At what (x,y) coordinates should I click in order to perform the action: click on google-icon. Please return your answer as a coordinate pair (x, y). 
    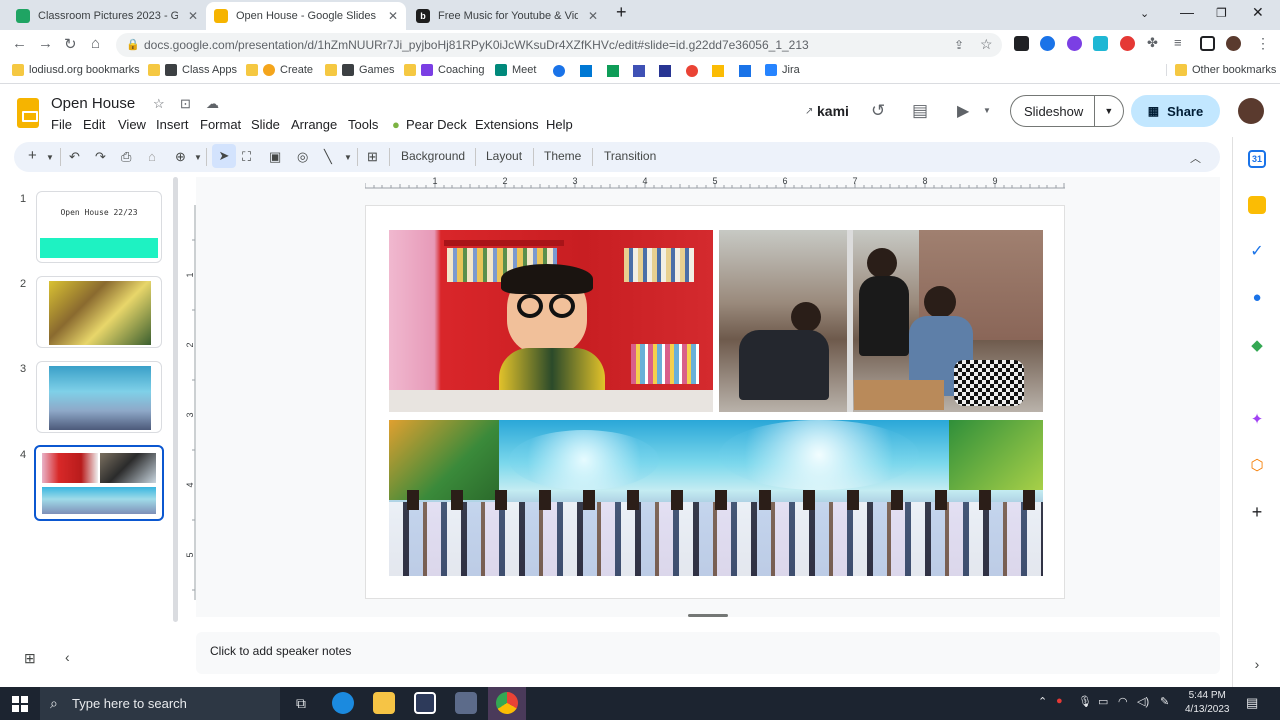
    Looking at the image, I should click on (692, 71).